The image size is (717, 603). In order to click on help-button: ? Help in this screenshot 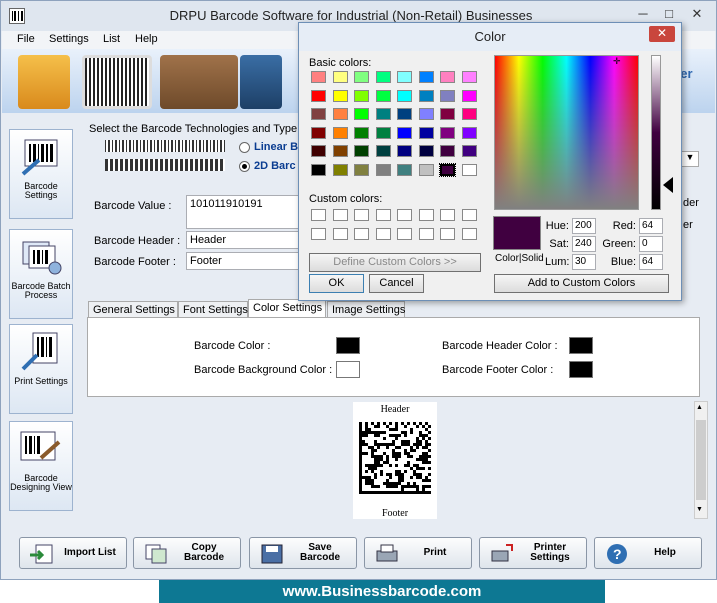, I will do `click(648, 553)`.